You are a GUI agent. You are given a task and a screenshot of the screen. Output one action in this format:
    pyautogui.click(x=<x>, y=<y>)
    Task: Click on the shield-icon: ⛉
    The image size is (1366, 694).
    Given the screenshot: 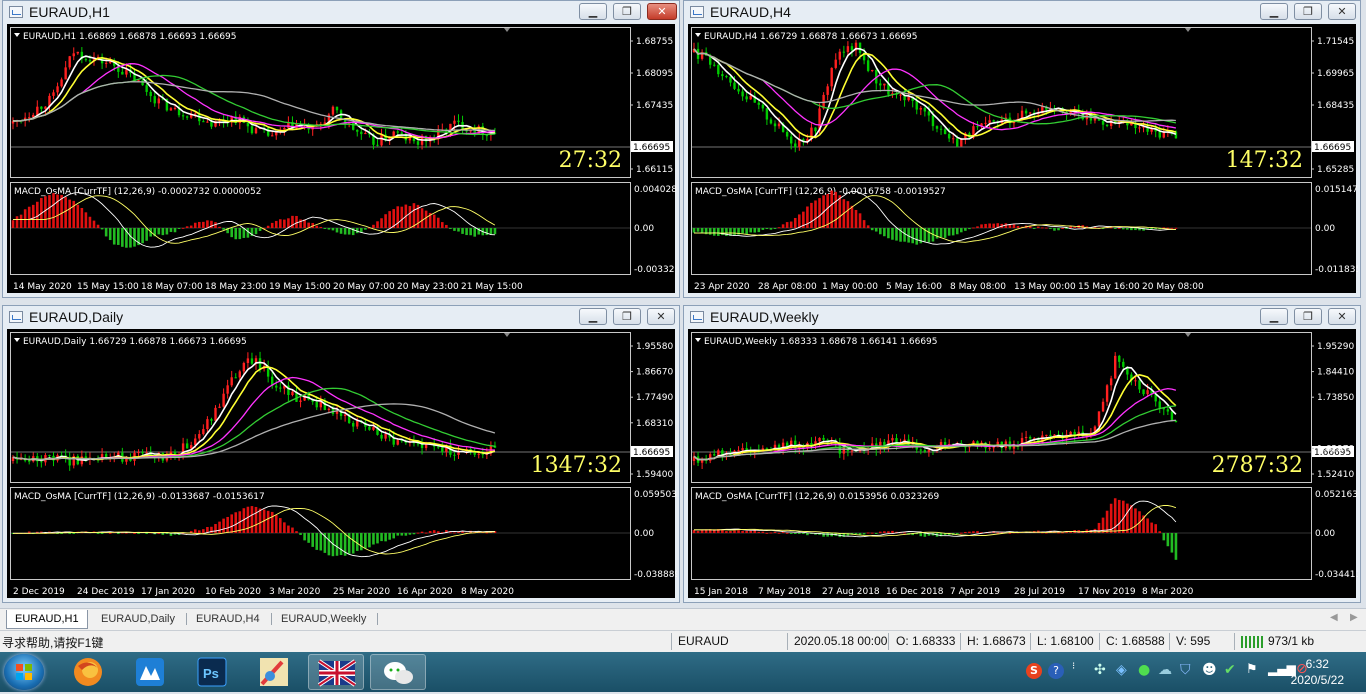 What is the action you would take?
    pyautogui.click(x=1185, y=670)
    